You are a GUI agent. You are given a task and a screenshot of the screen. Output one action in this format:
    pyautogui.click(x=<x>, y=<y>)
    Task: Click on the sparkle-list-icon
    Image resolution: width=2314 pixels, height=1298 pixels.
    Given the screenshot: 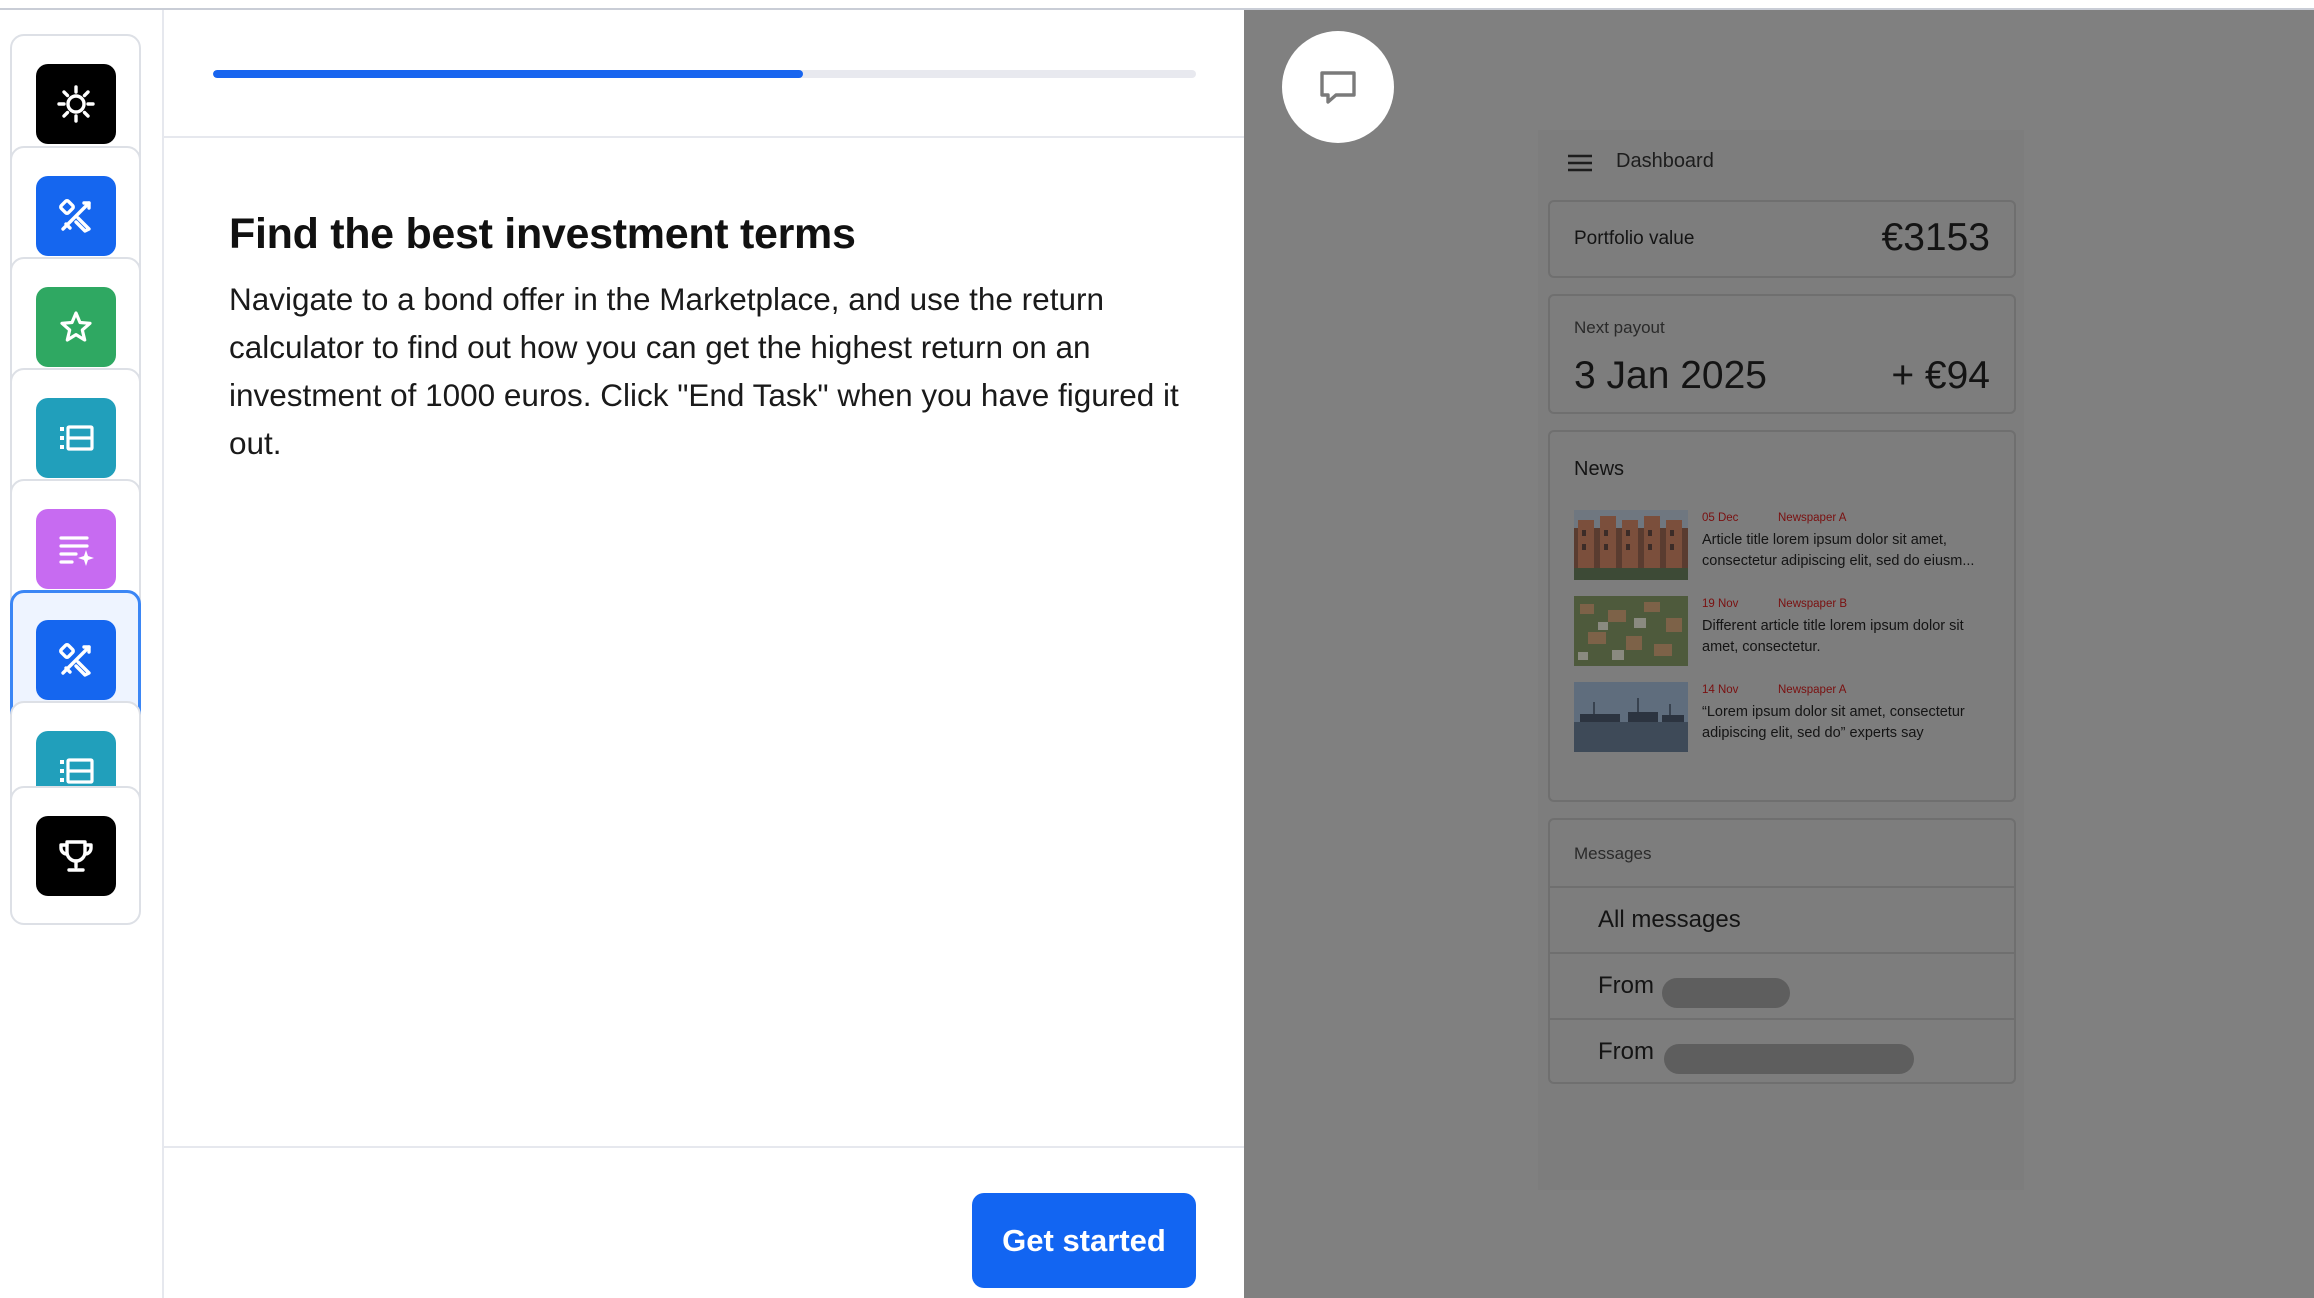 What is the action you would take?
    pyautogui.click(x=76, y=550)
    